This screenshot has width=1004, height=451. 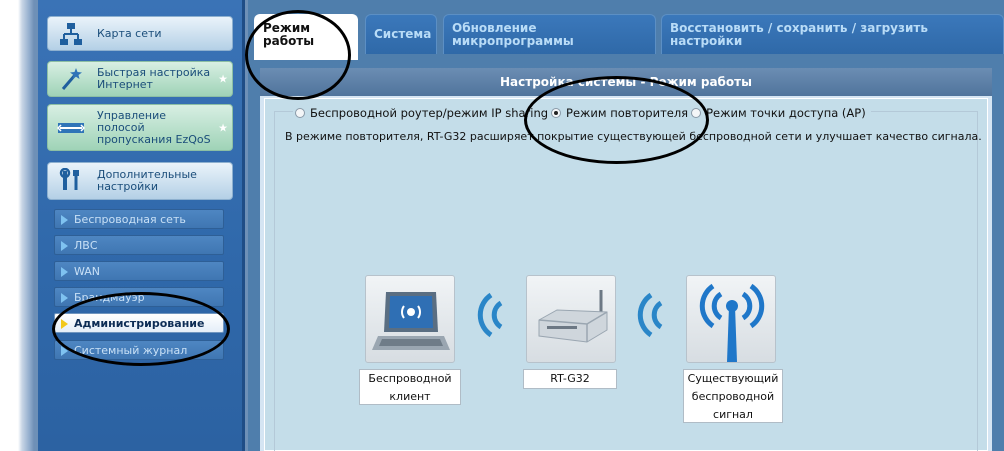 I want to click on laptop-icon, so click(x=411, y=321).